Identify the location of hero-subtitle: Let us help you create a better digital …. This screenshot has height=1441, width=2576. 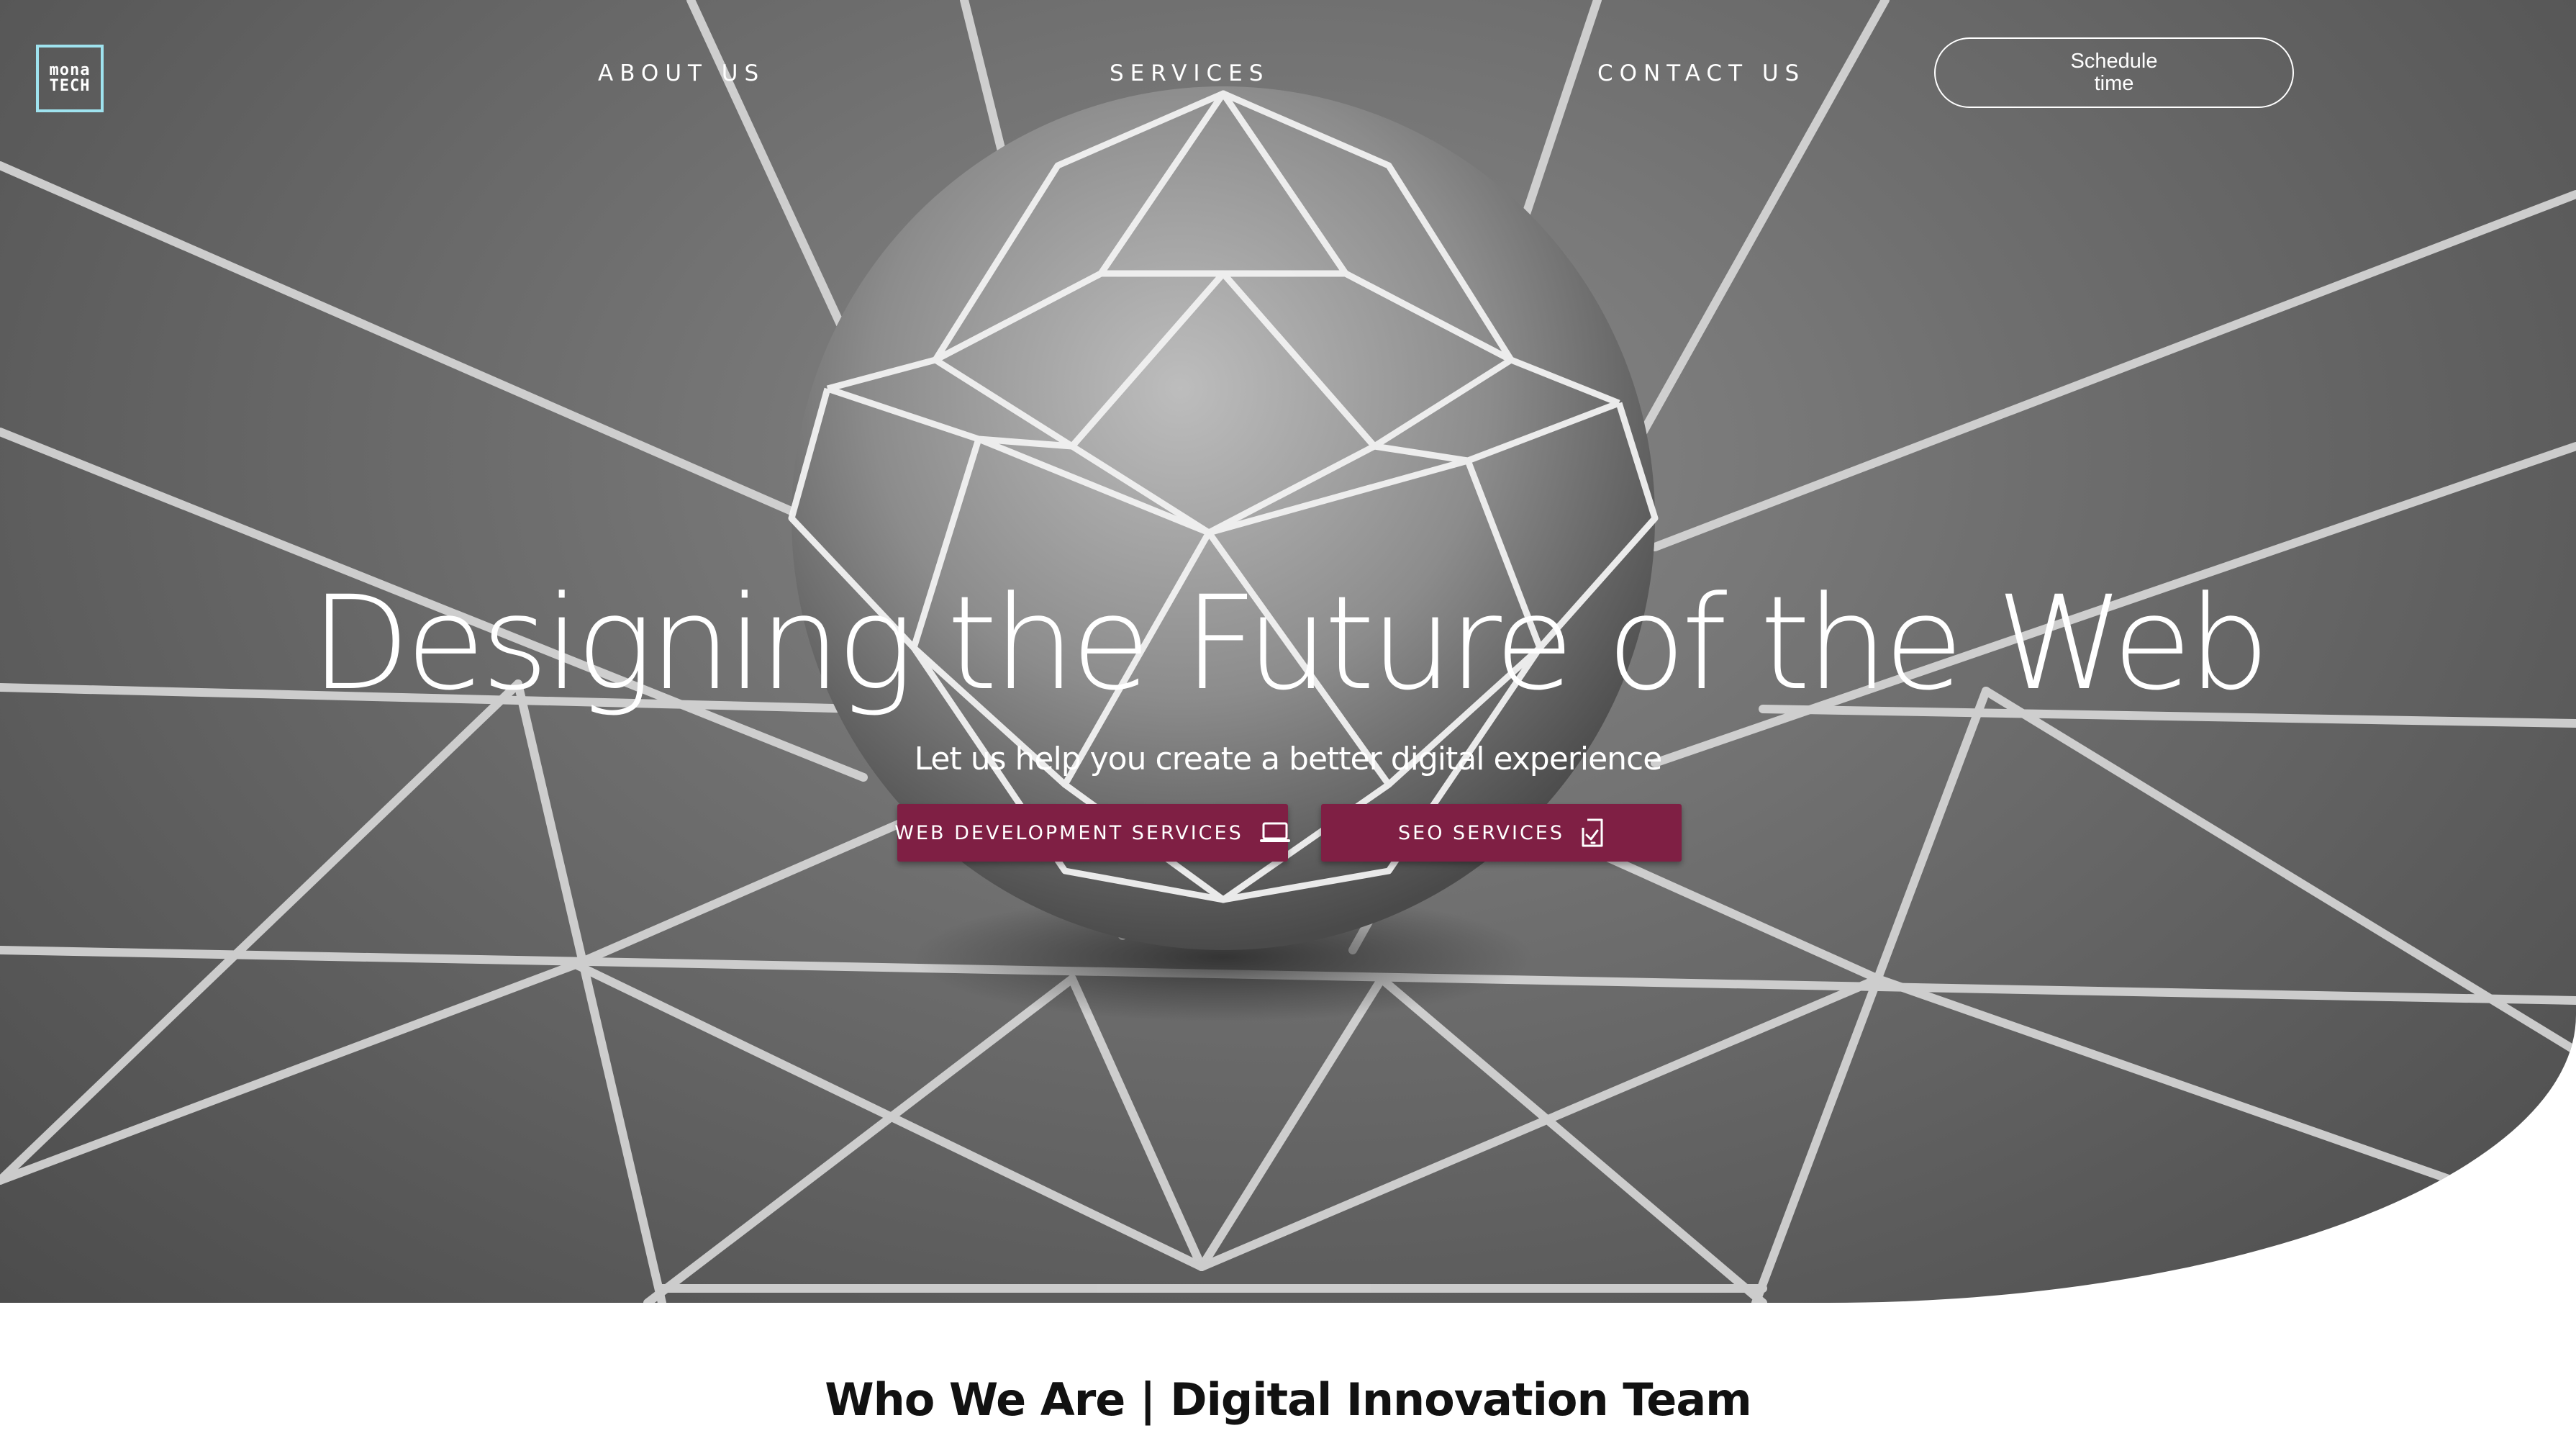
(1288, 759).